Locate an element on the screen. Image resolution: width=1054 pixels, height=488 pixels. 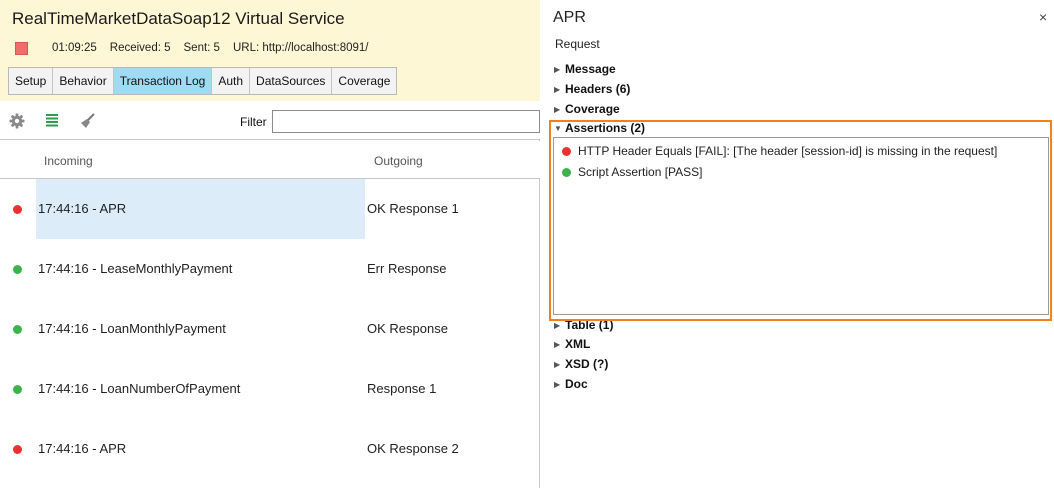
stop-icon is located at coordinates (21, 48).